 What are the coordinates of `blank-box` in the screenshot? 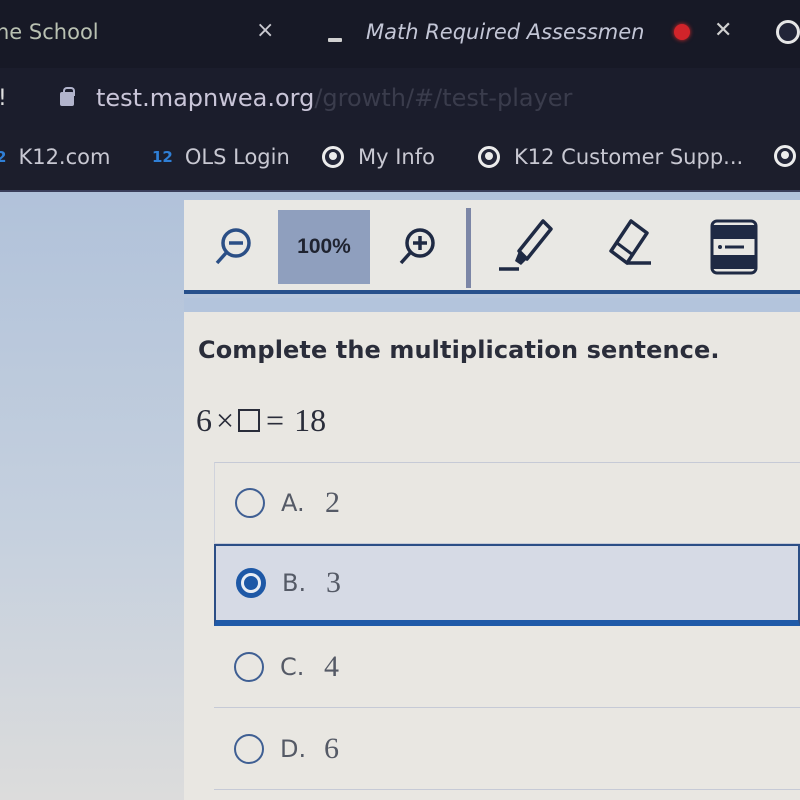 It's located at (249, 420).